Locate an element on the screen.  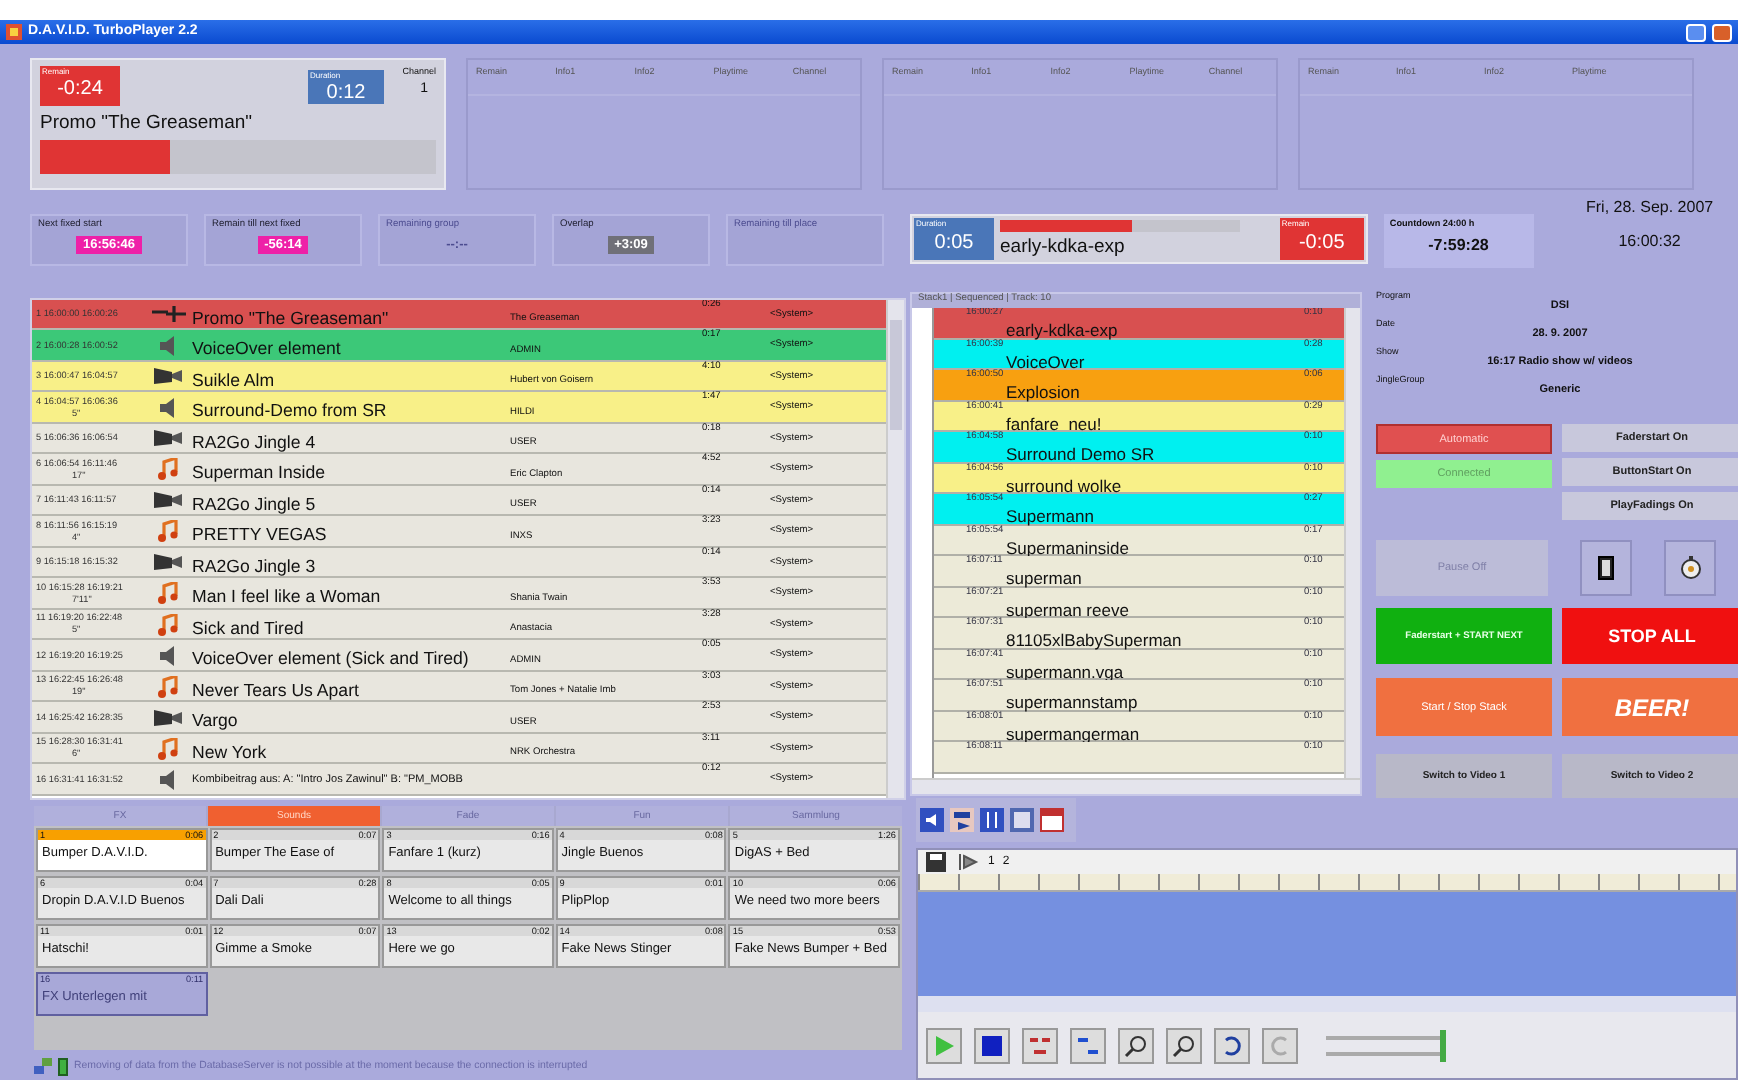
countdown-value: -7:59:28 is located at coordinates (1458, 245).